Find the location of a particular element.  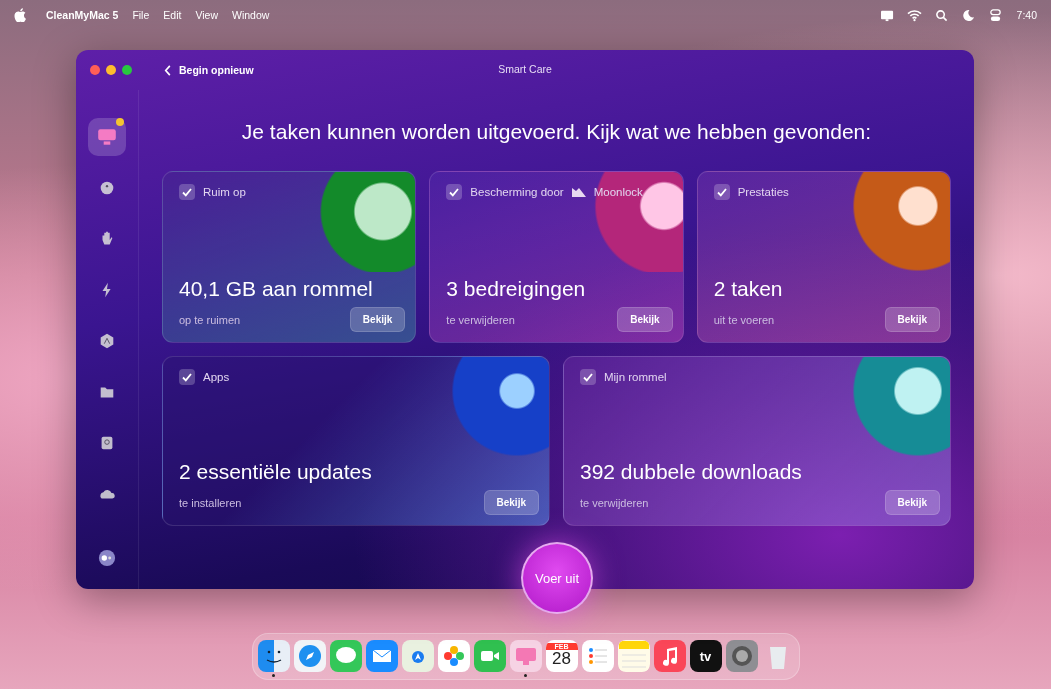

search-icon is located at coordinates (941, 15).